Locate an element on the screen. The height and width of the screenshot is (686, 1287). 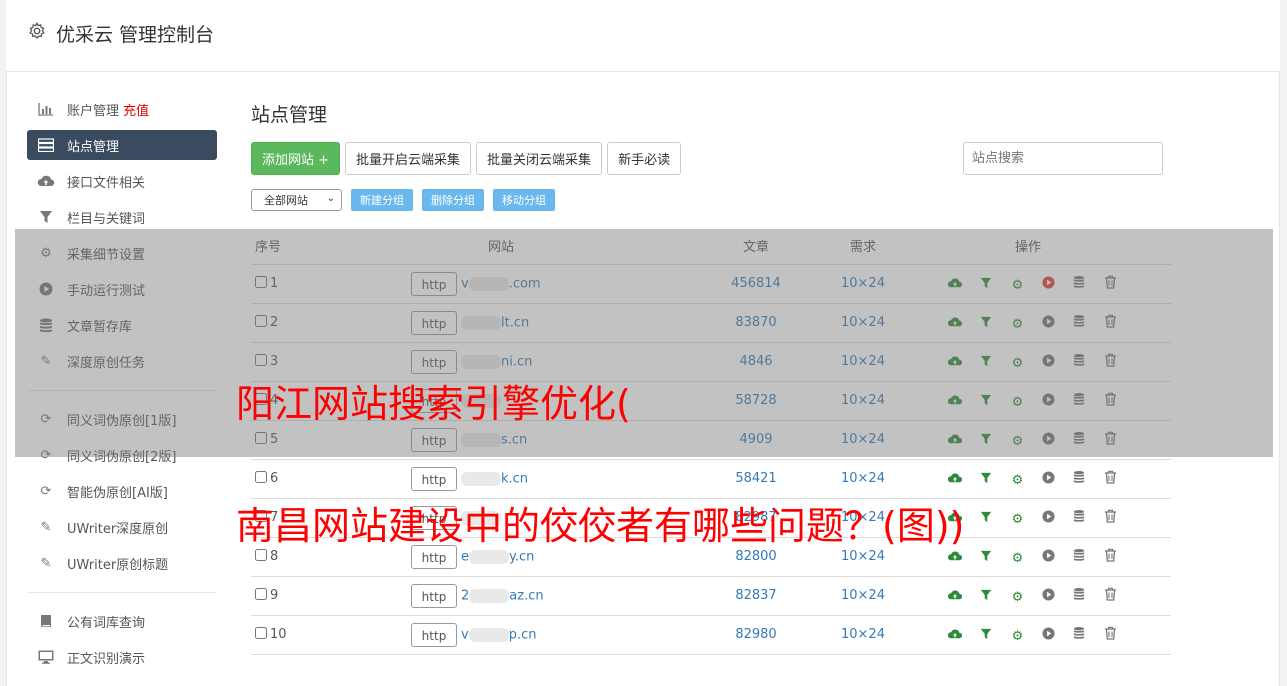
overlay-headline-2: 南昌网站建设中的佼佼者有哪些问题？(图)) is located at coordinates (600, 526).